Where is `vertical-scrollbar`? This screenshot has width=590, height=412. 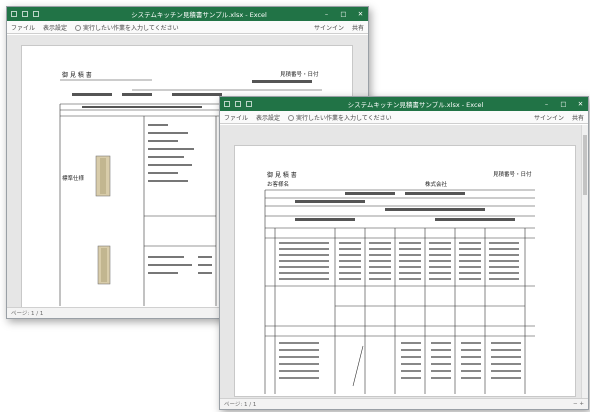 vertical-scrollbar is located at coordinates (584, 262).